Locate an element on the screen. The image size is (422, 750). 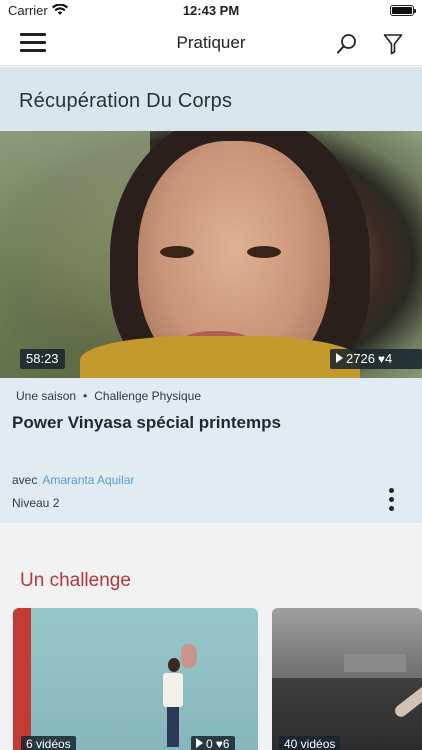
more-options-icon is located at coordinates (391, 501).